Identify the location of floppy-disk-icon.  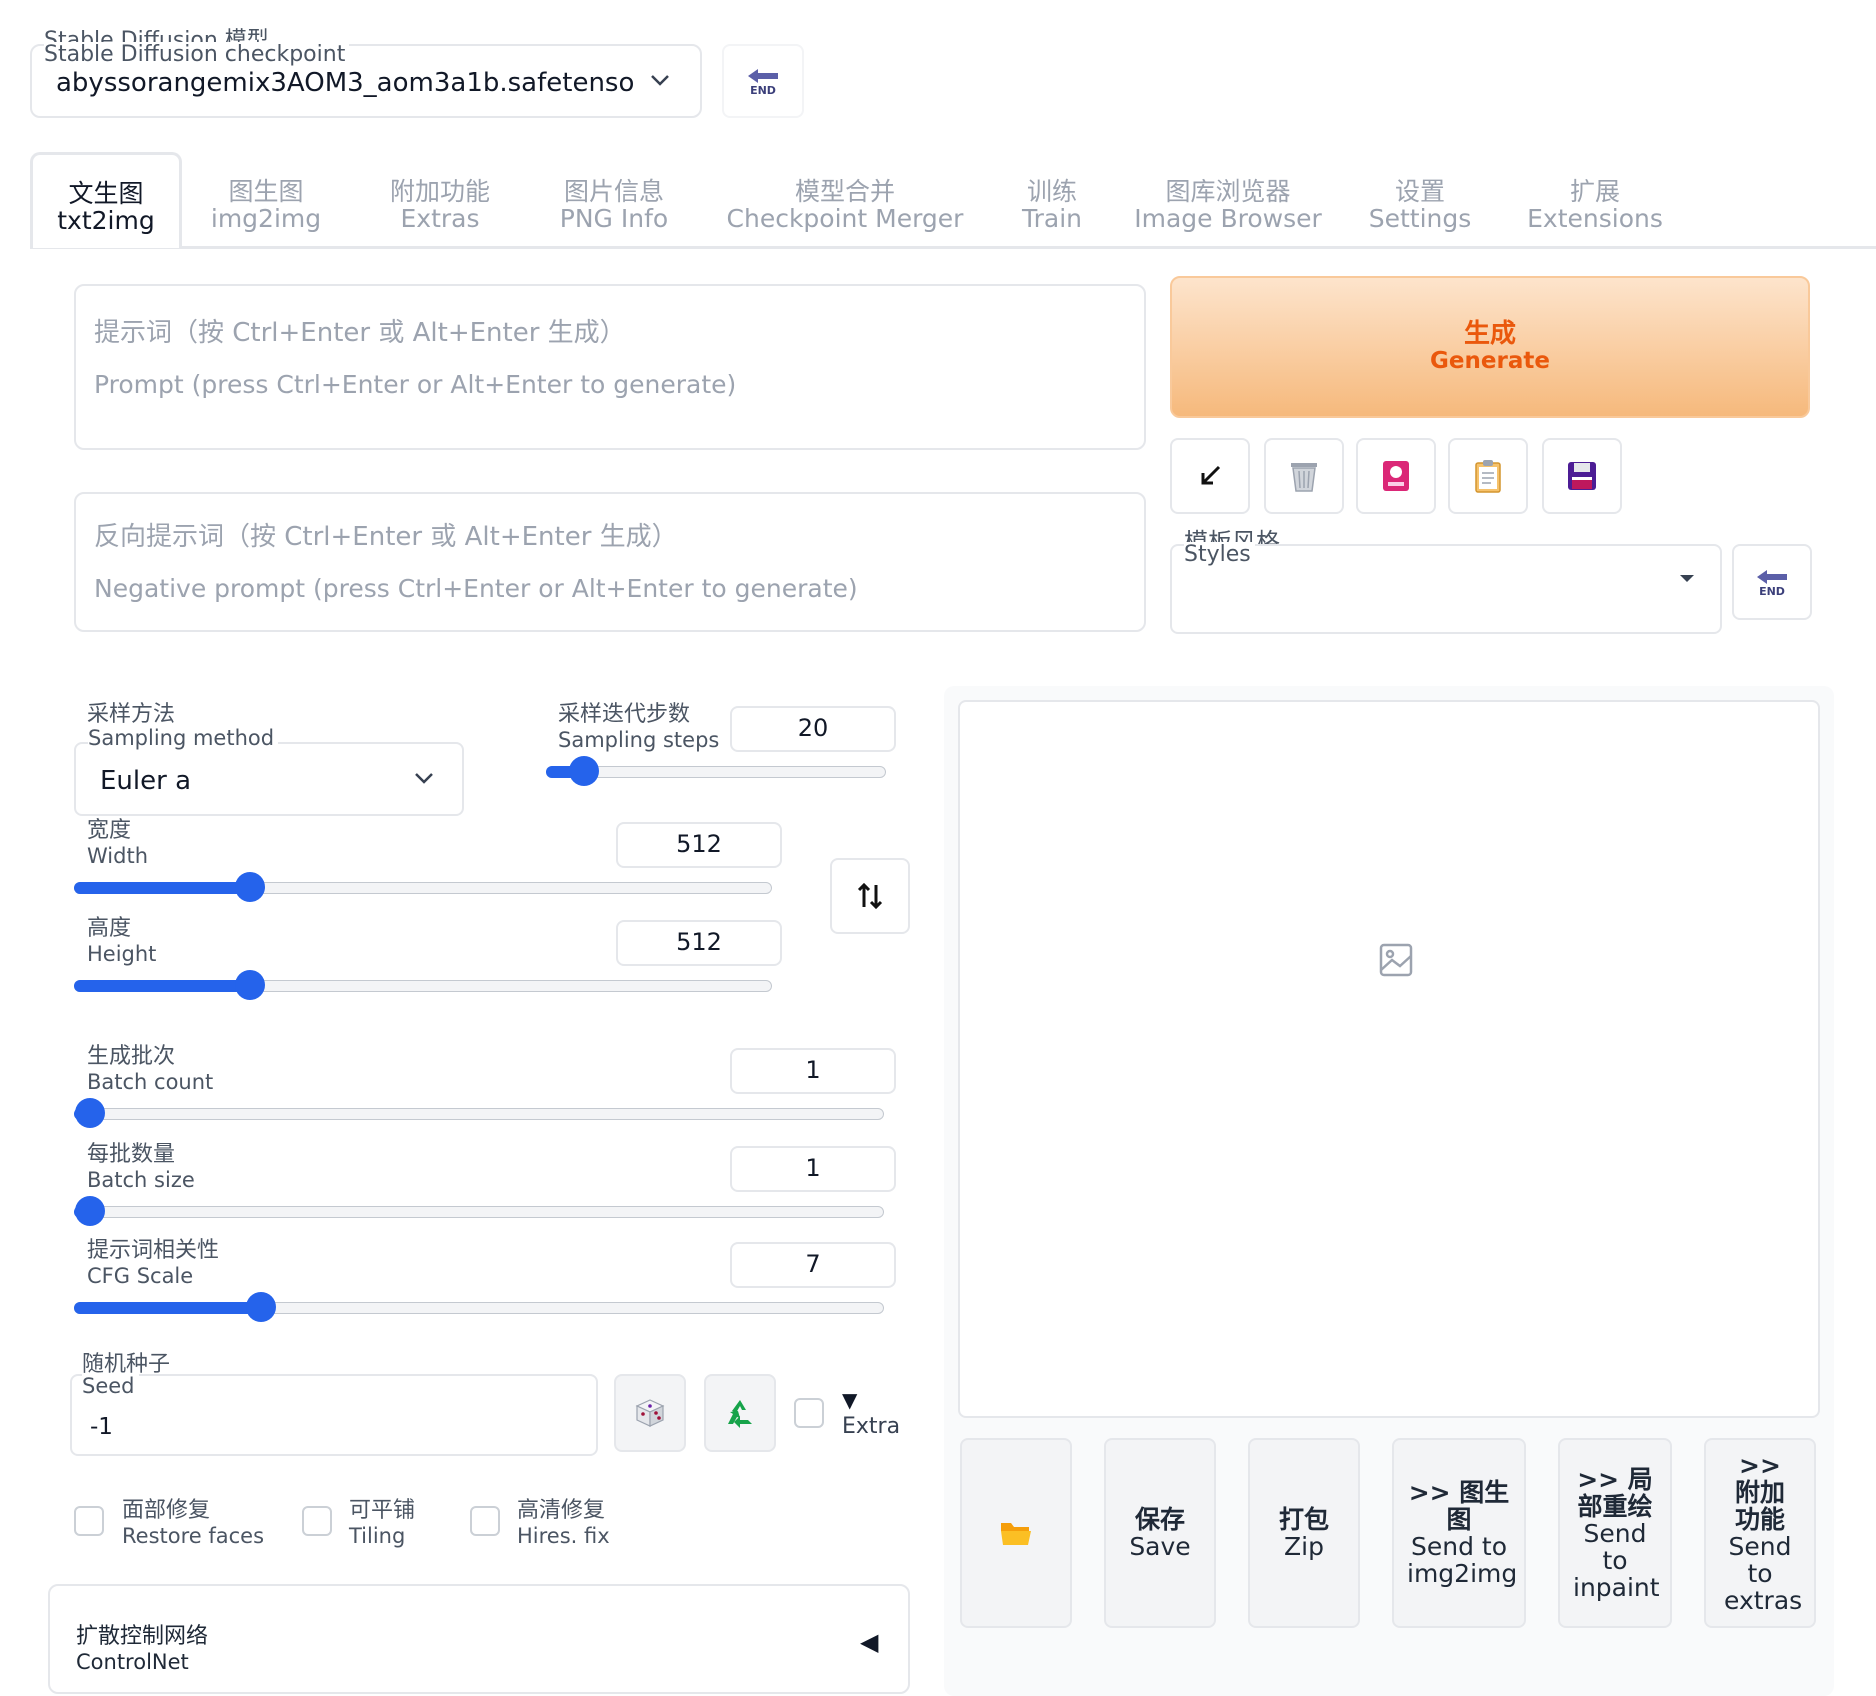
(1582, 476).